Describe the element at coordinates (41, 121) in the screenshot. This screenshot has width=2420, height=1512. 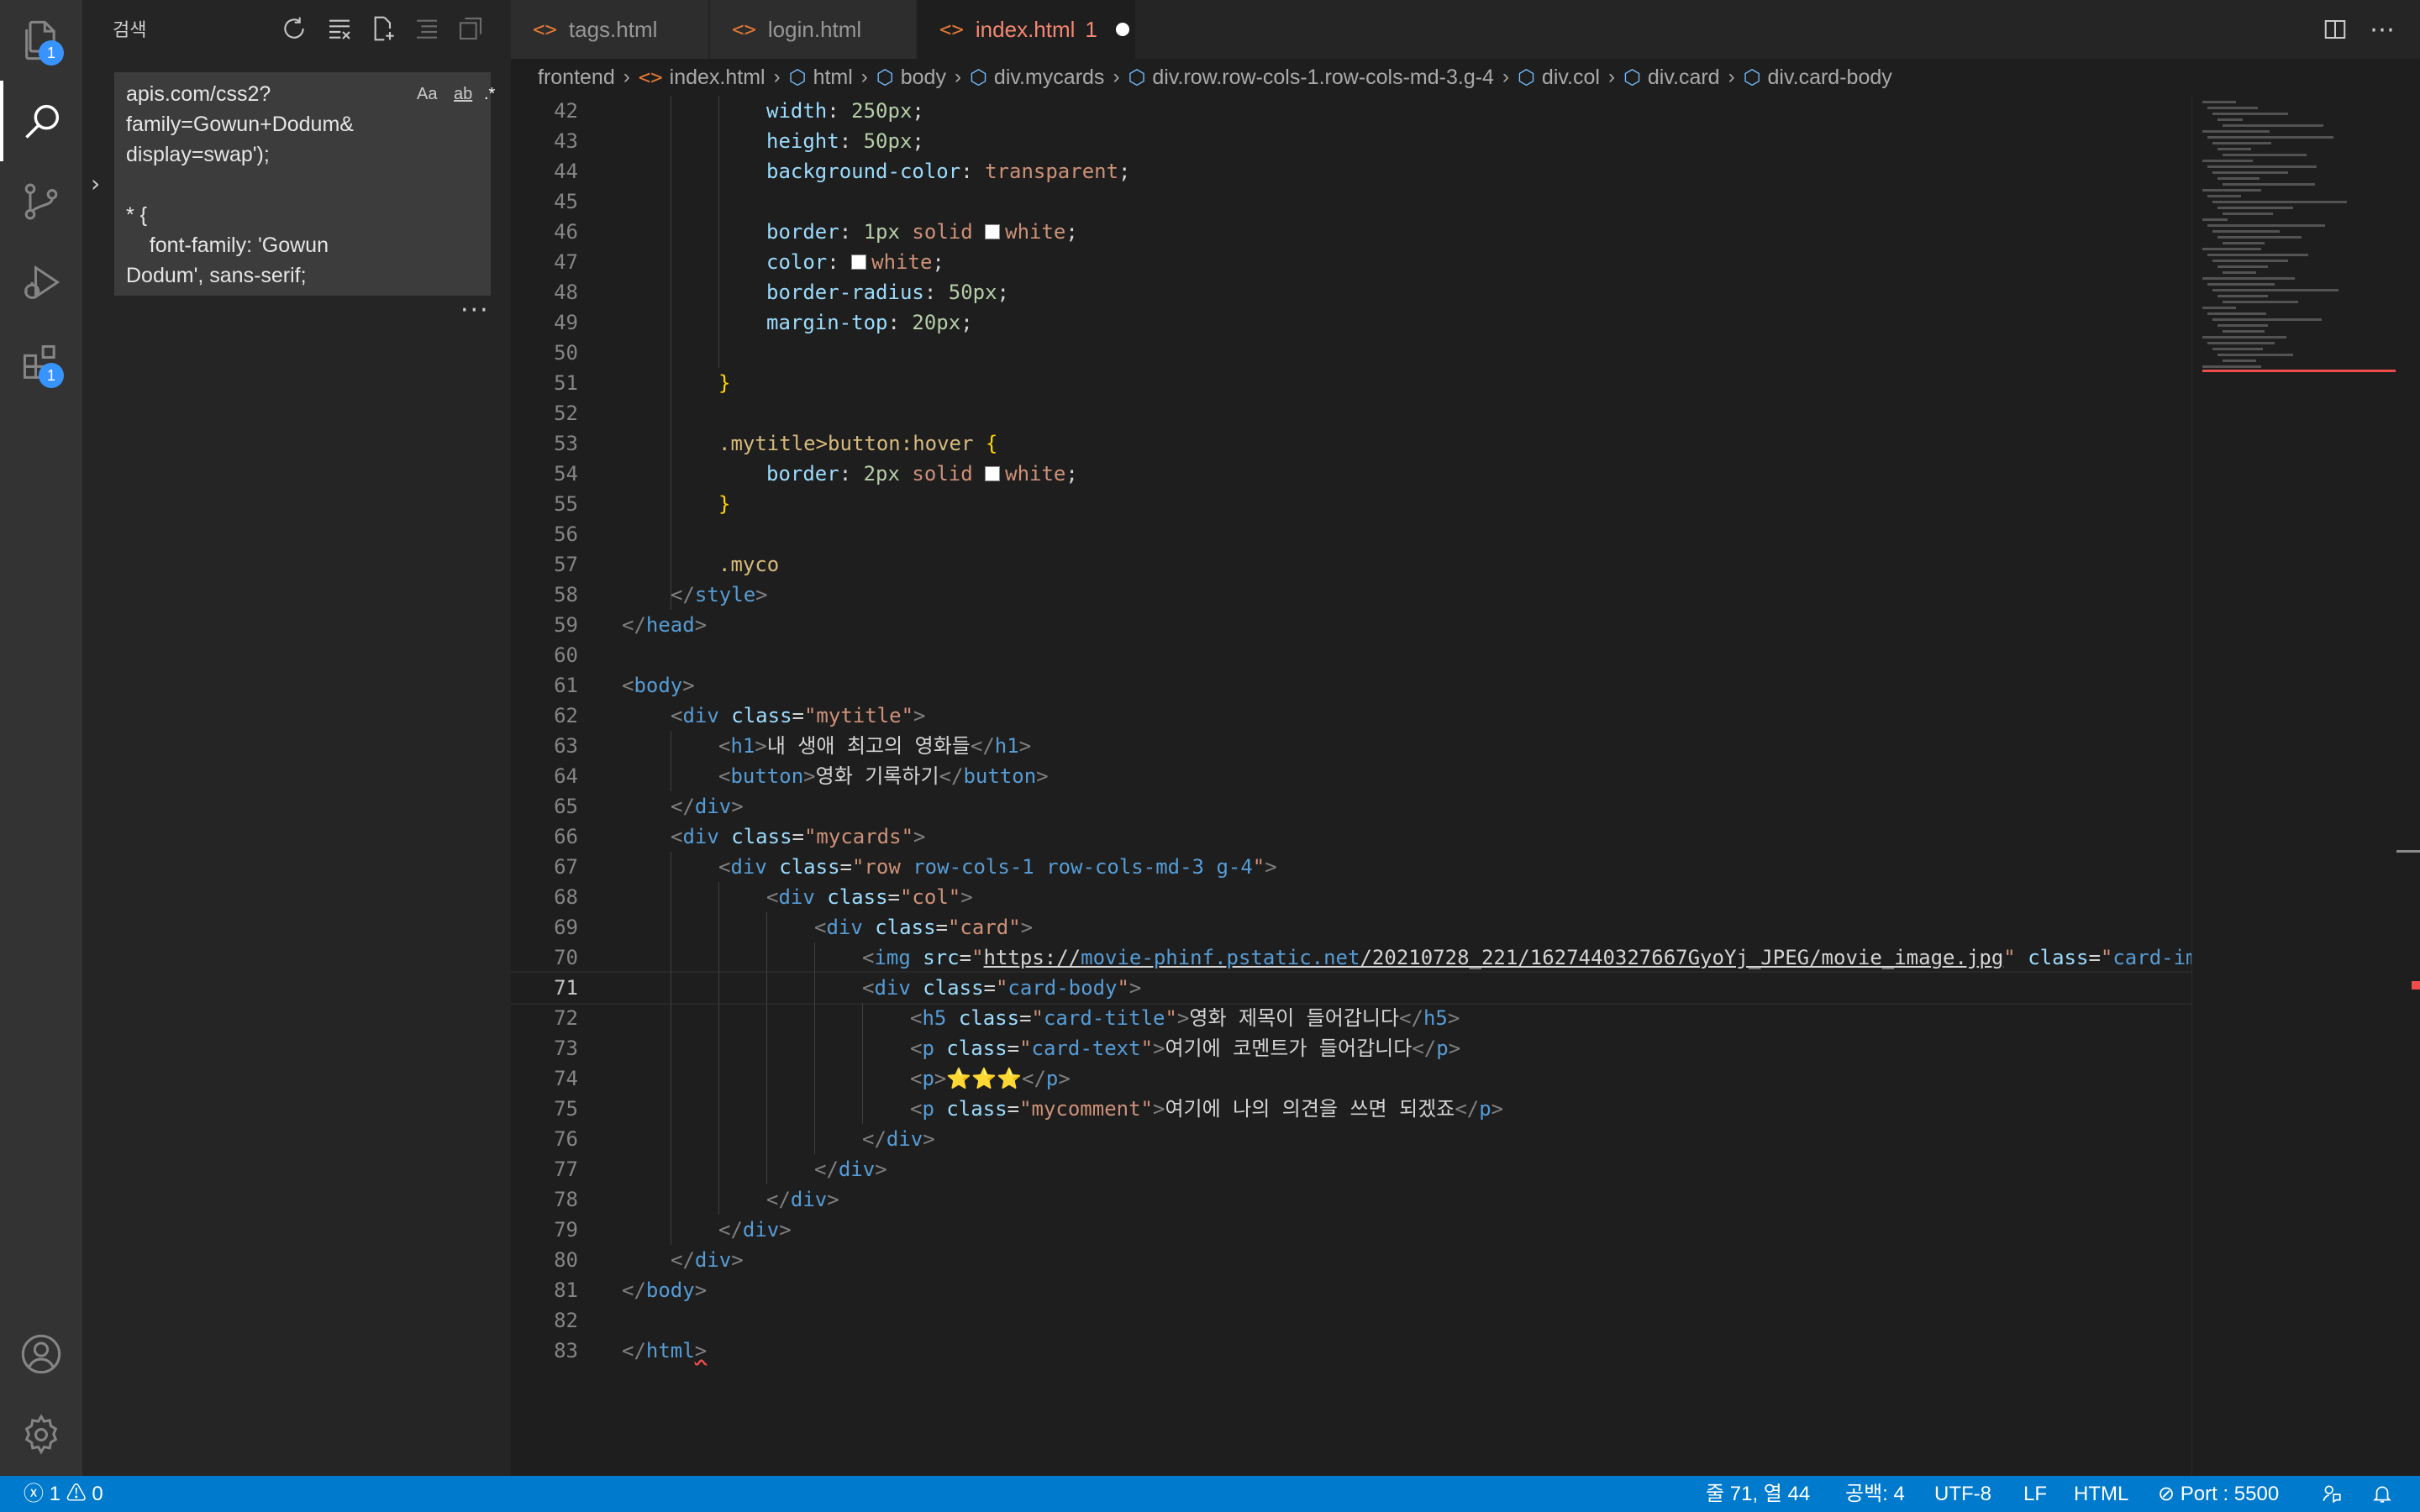
I see `search-view-button` at that location.